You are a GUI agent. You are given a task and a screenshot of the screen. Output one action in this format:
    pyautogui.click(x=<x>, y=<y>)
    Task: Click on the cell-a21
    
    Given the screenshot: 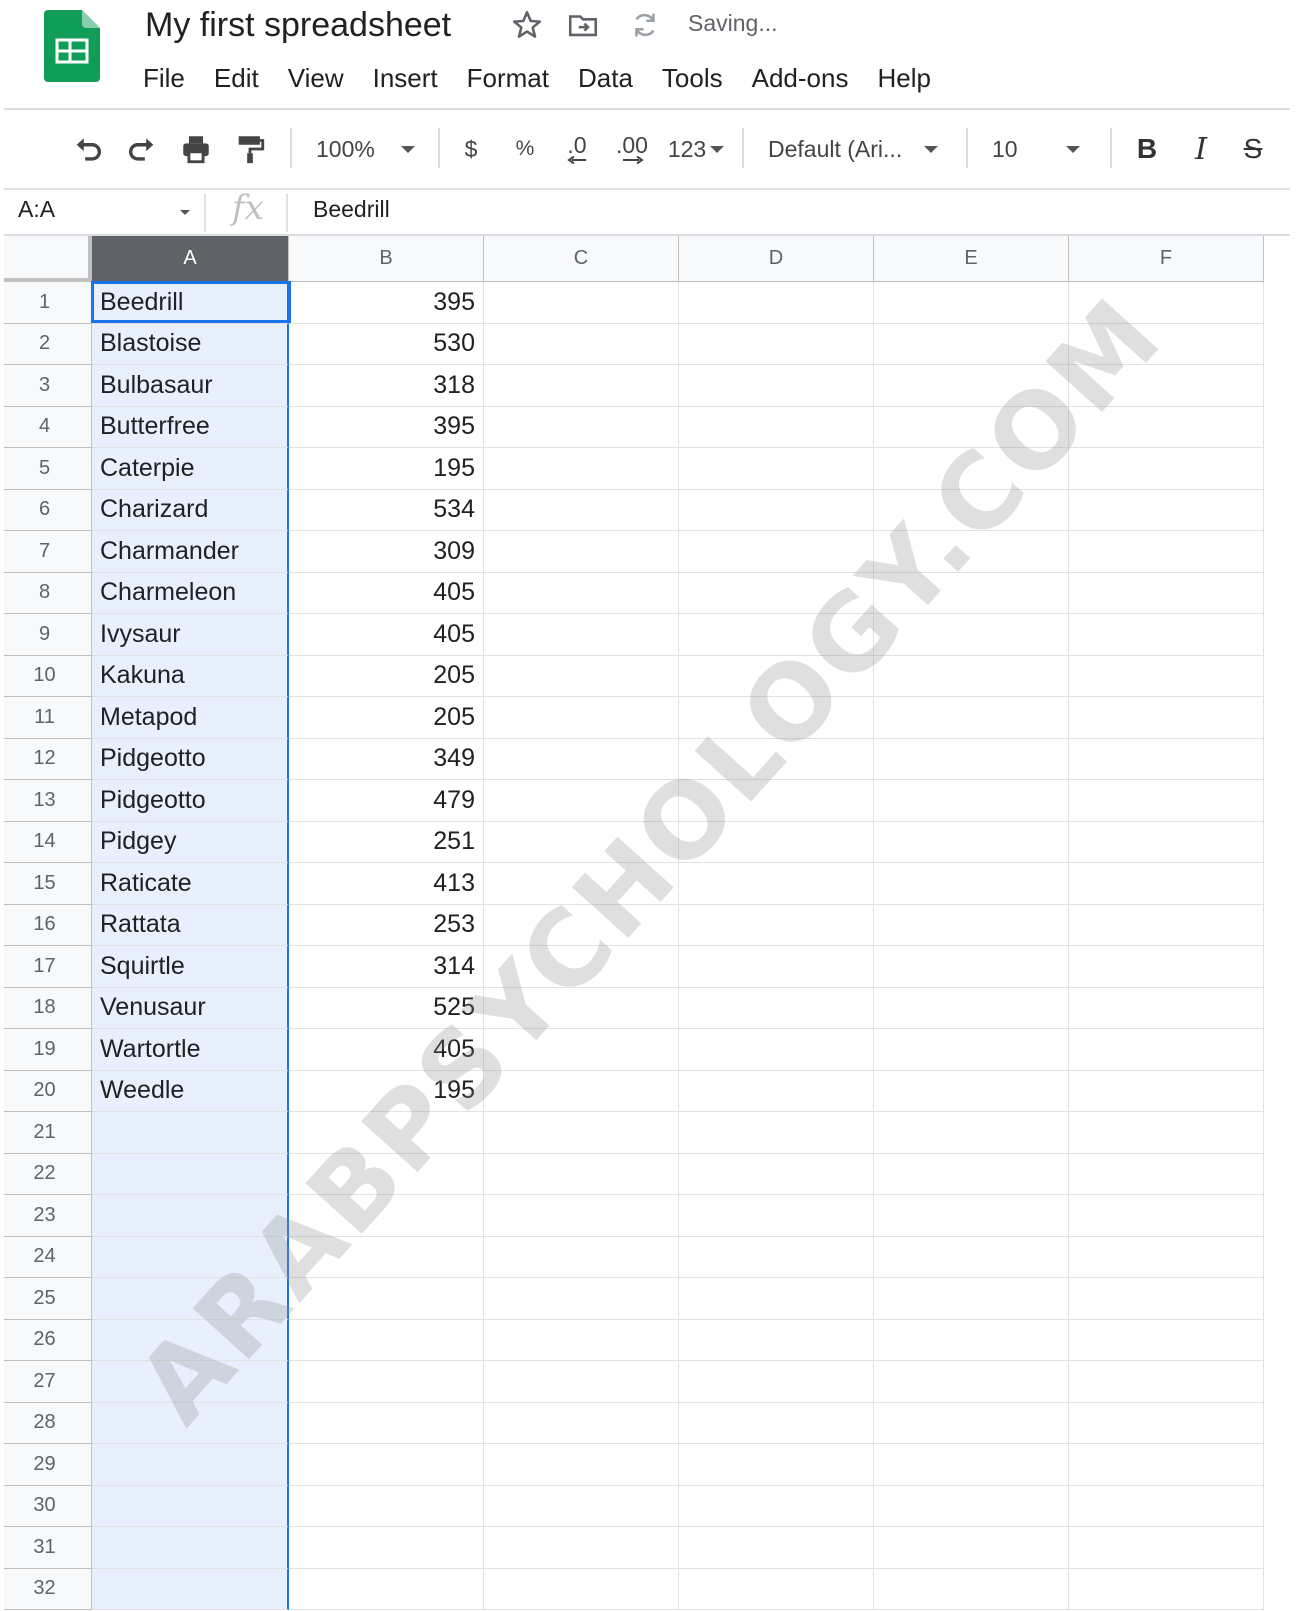 What is the action you would take?
    pyautogui.click(x=190, y=1133)
    